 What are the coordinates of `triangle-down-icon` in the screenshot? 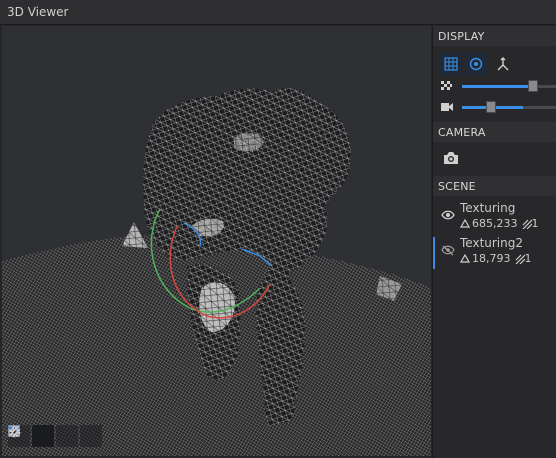 It's located at (31, 436).